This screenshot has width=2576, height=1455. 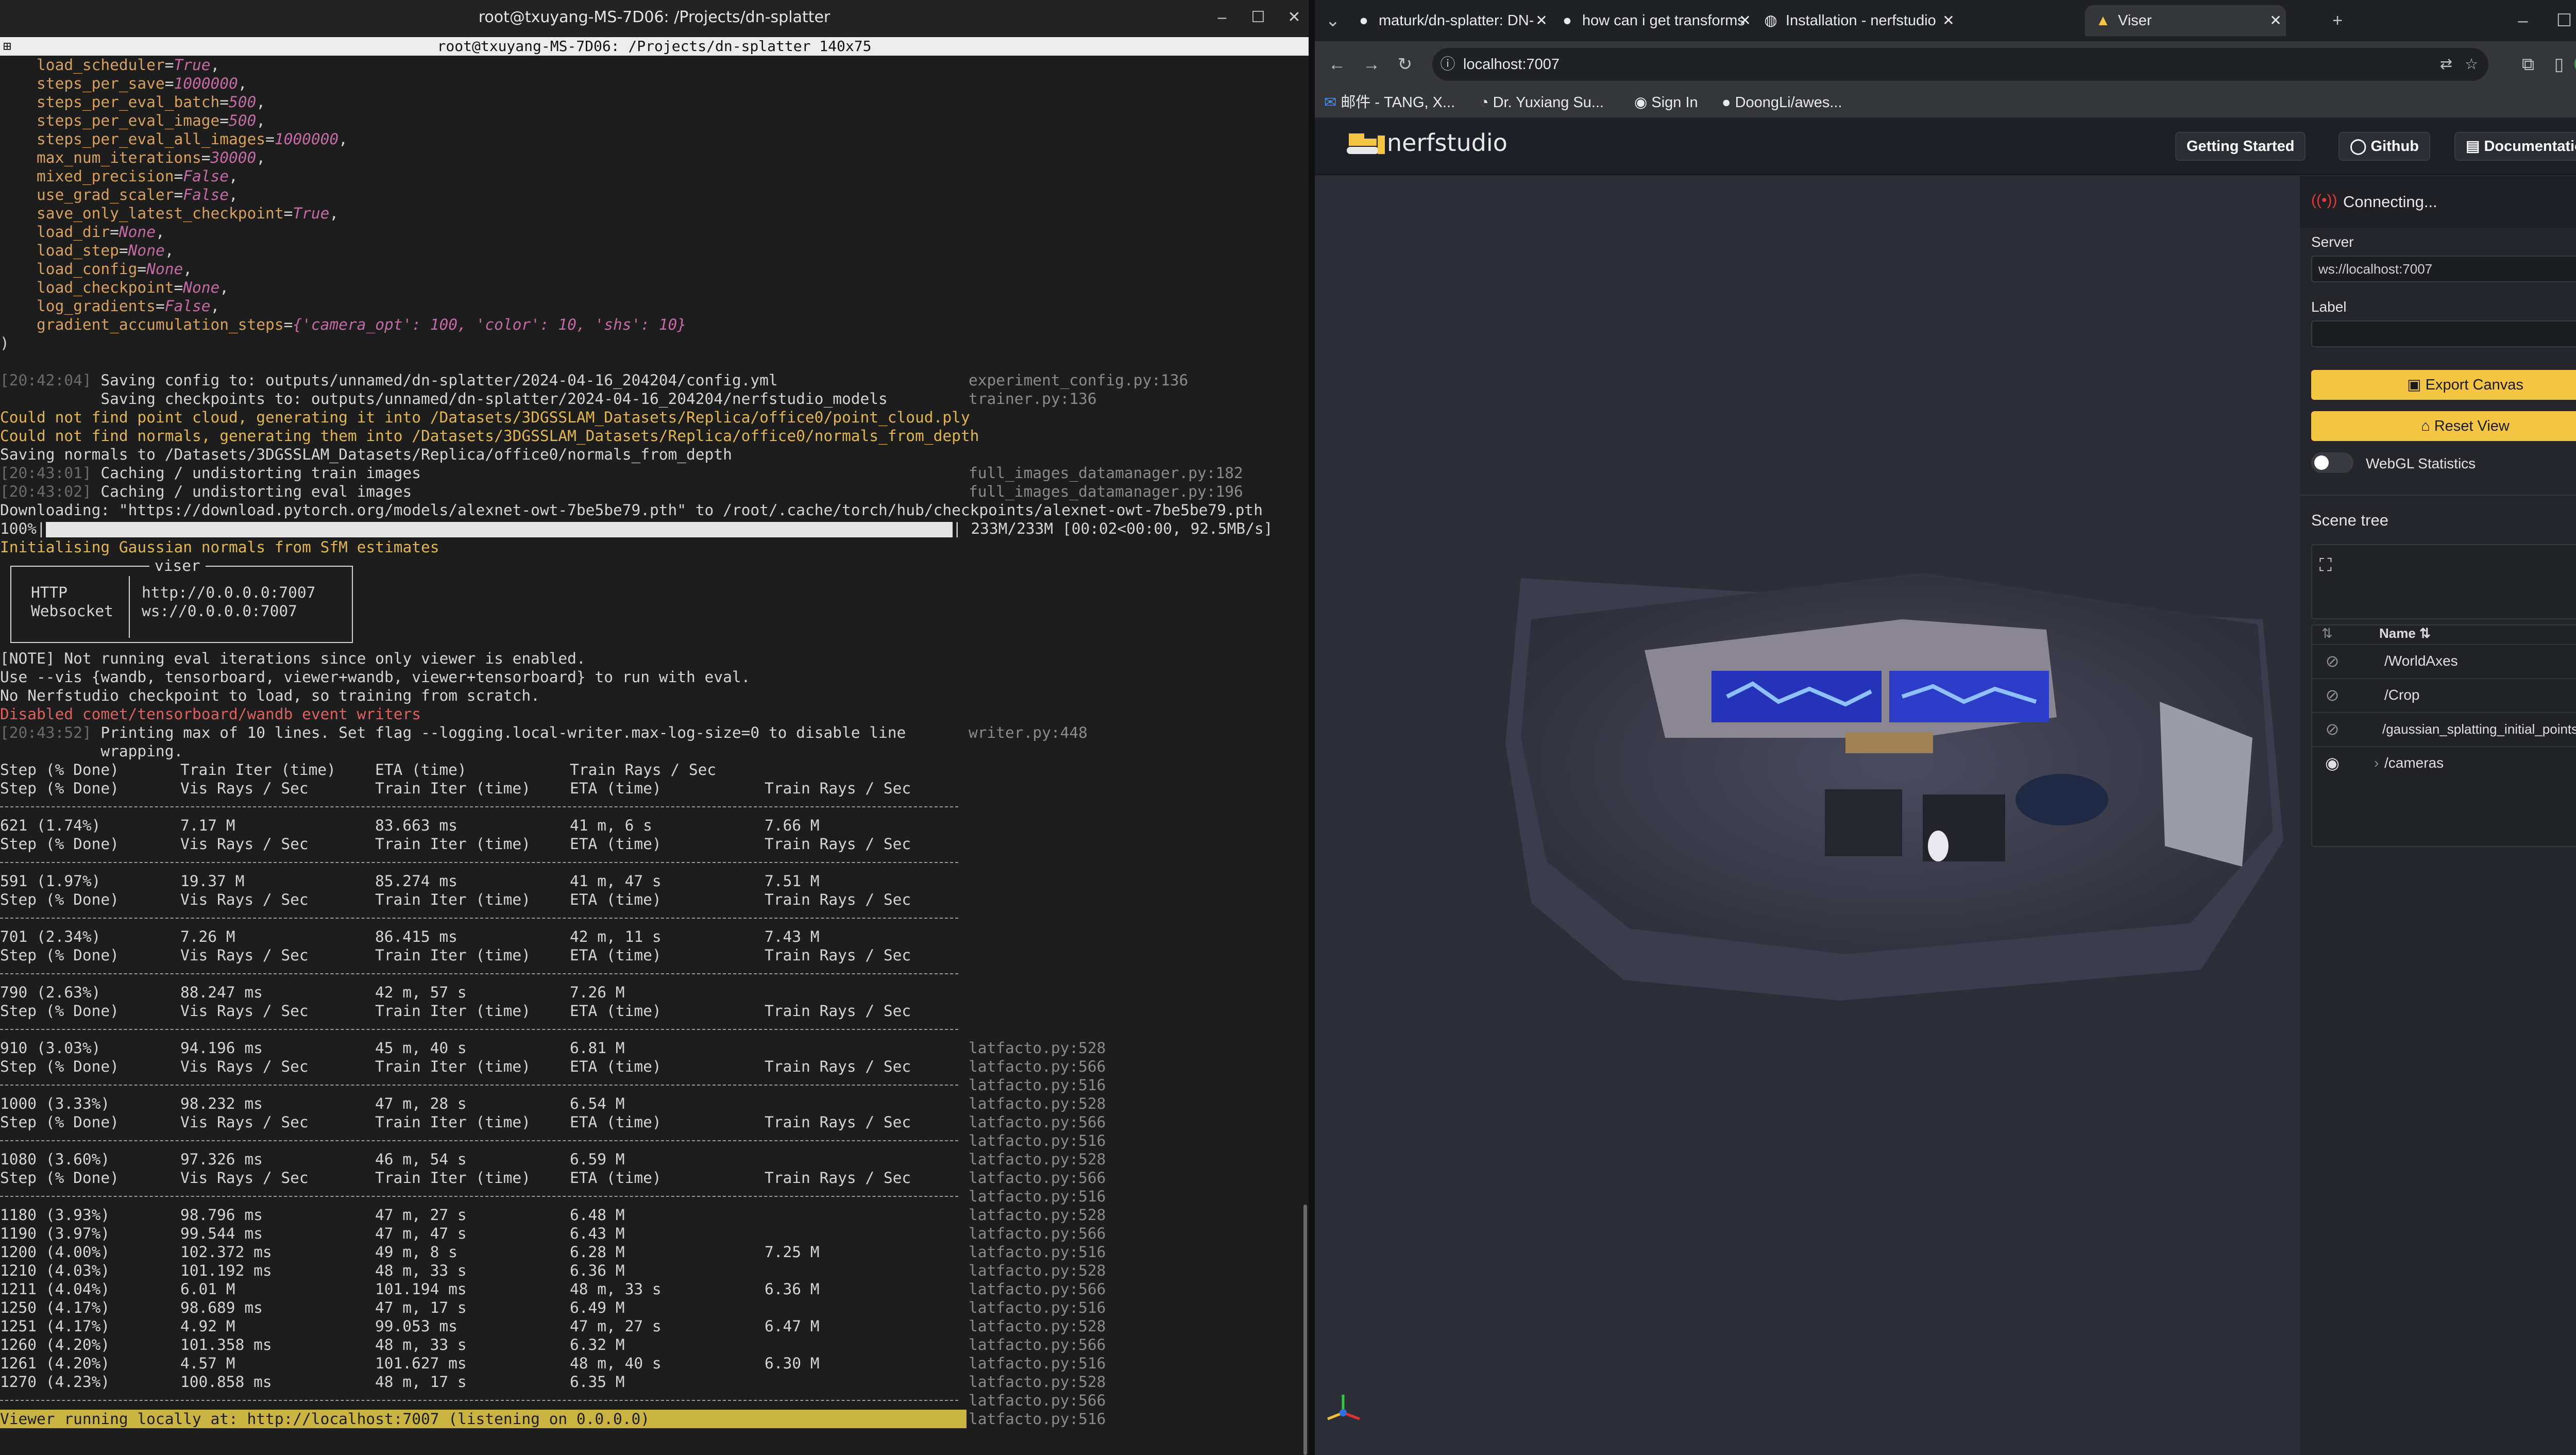 What do you see at coordinates (616, 1178) in the screenshot?
I see `stats-cell: ETA (time)` at bounding box center [616, 1178].